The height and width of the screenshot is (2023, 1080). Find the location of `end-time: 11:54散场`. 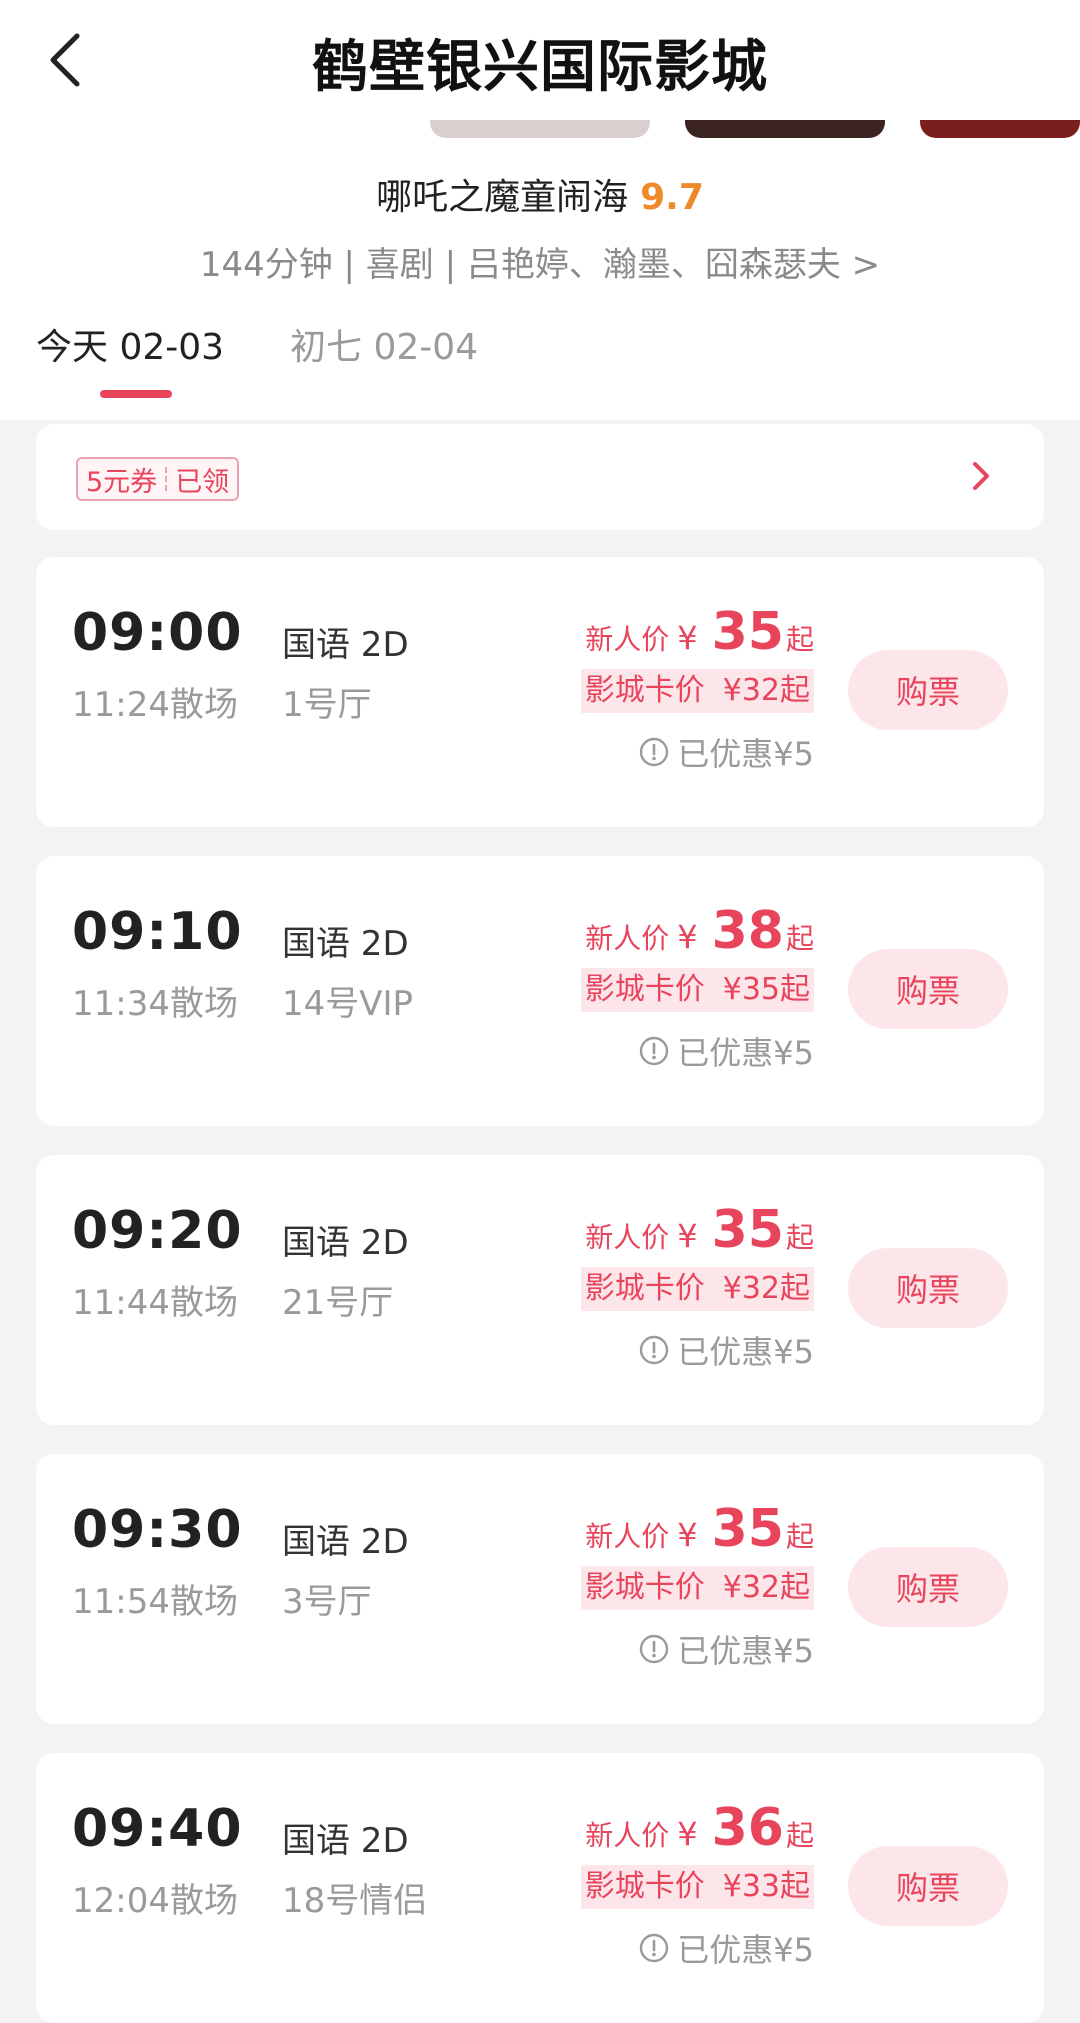

end-time: 11:54散场 is located at coordinates (155, 1602).